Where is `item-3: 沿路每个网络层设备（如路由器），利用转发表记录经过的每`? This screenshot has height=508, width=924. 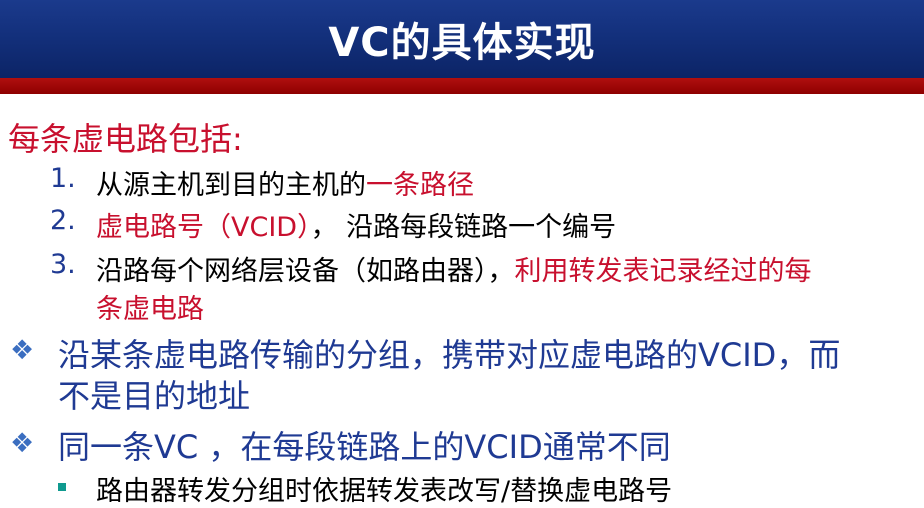
item-3: 沿路每个网络层设备（如路由器），利用转发表记录经过的每 is located at coordinates (454, 268).